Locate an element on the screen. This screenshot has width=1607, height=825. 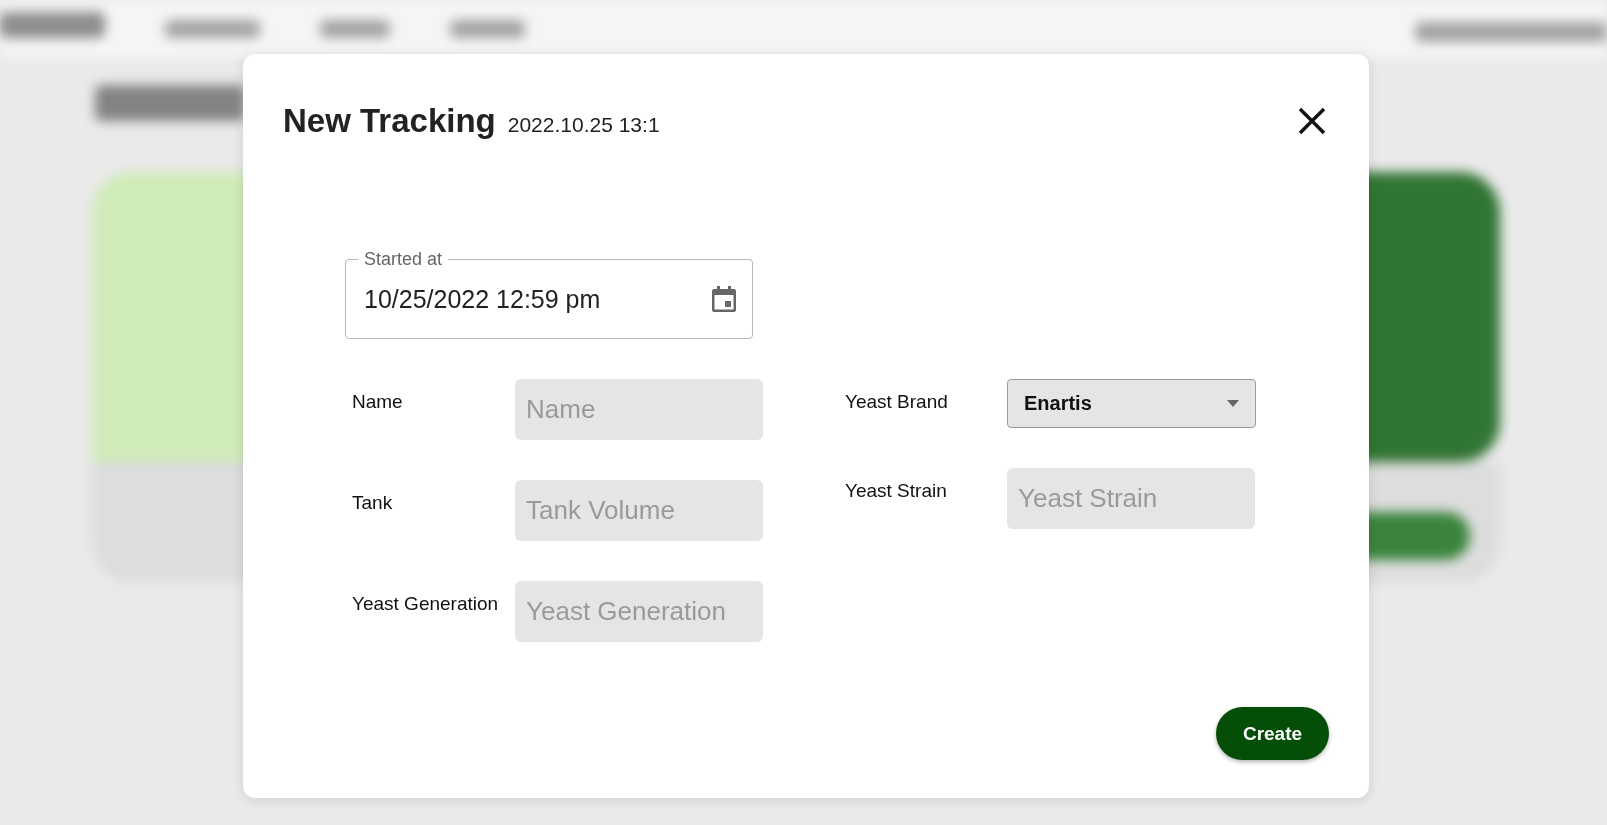
dropdown: Enartis is located at coordinates (1131, 403).